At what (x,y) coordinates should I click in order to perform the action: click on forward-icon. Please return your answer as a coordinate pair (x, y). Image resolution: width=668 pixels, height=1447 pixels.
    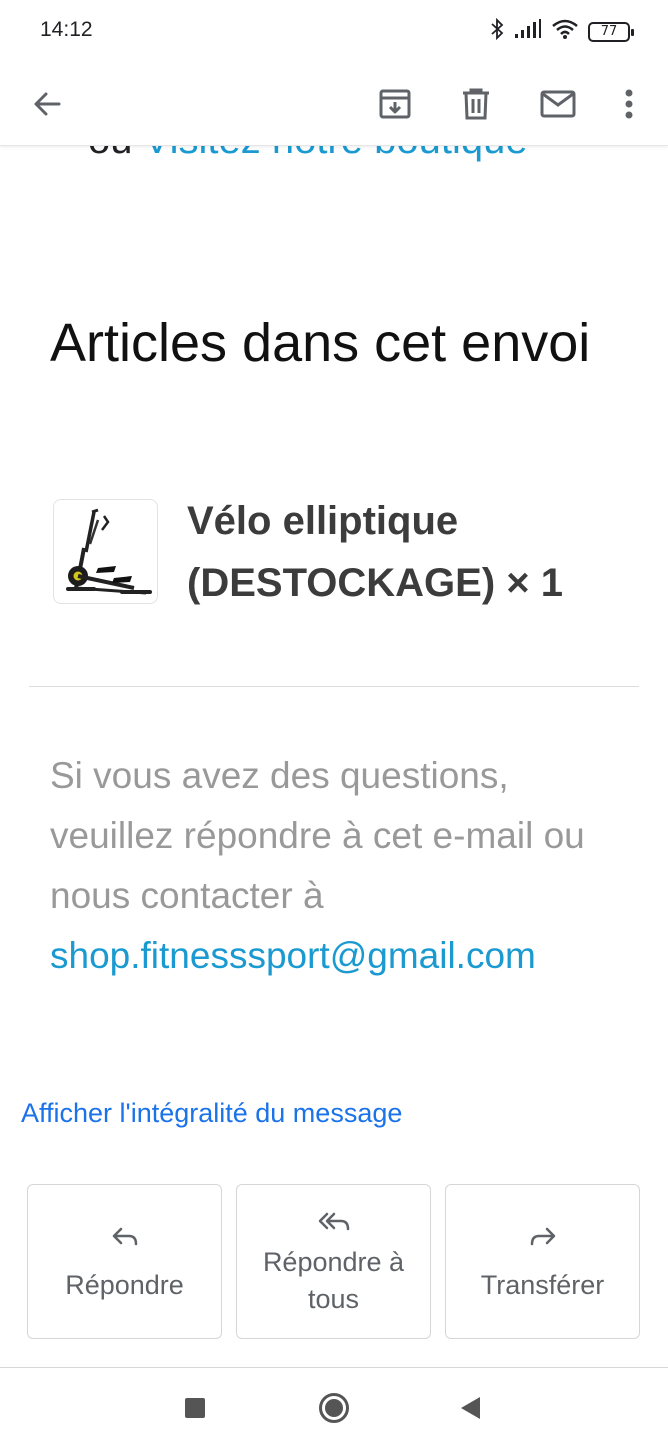
    Looking at the image, I should click on (543, 1238).